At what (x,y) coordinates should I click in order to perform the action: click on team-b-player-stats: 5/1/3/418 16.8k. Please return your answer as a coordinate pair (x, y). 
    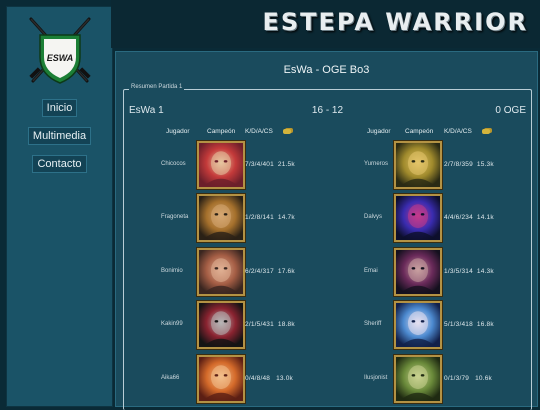
    Looking at the image, I should click on (469, 324).